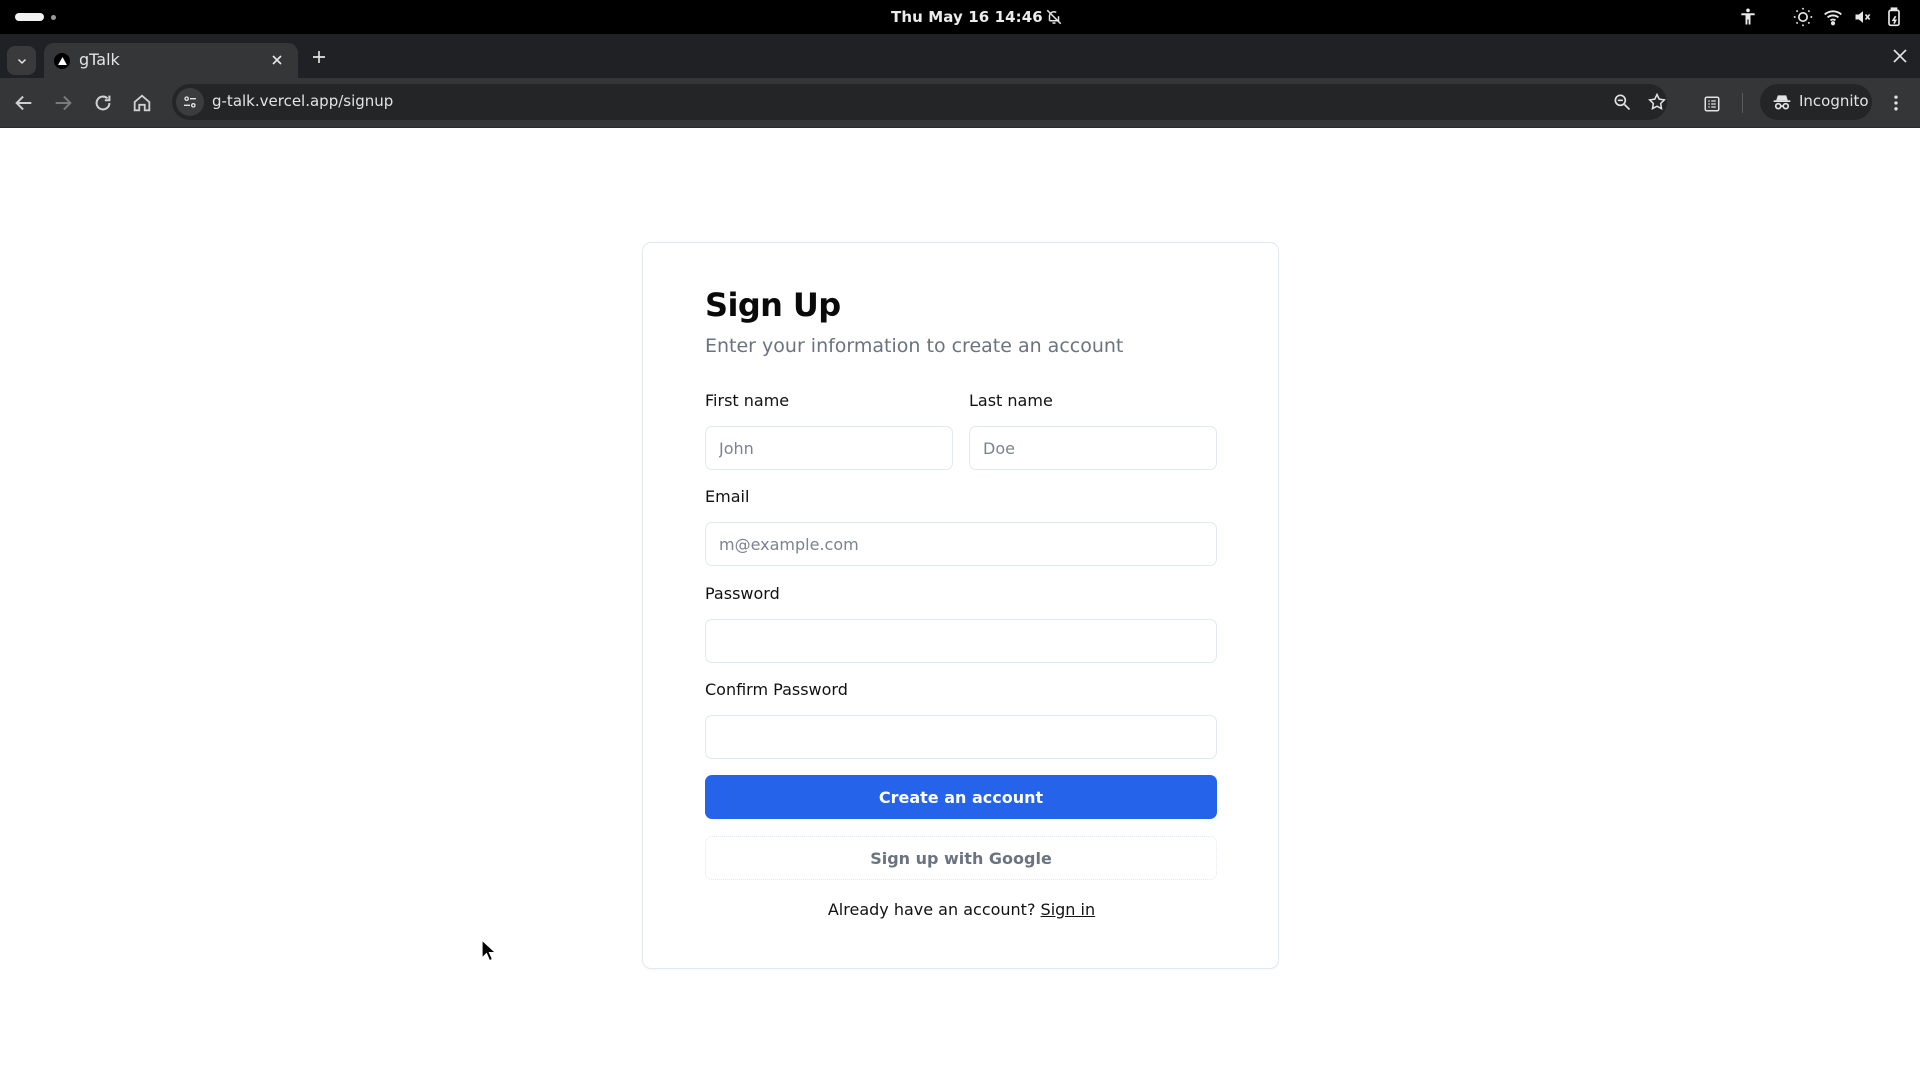  I want to click on menu-kebab-icon, so click(1896, 103).